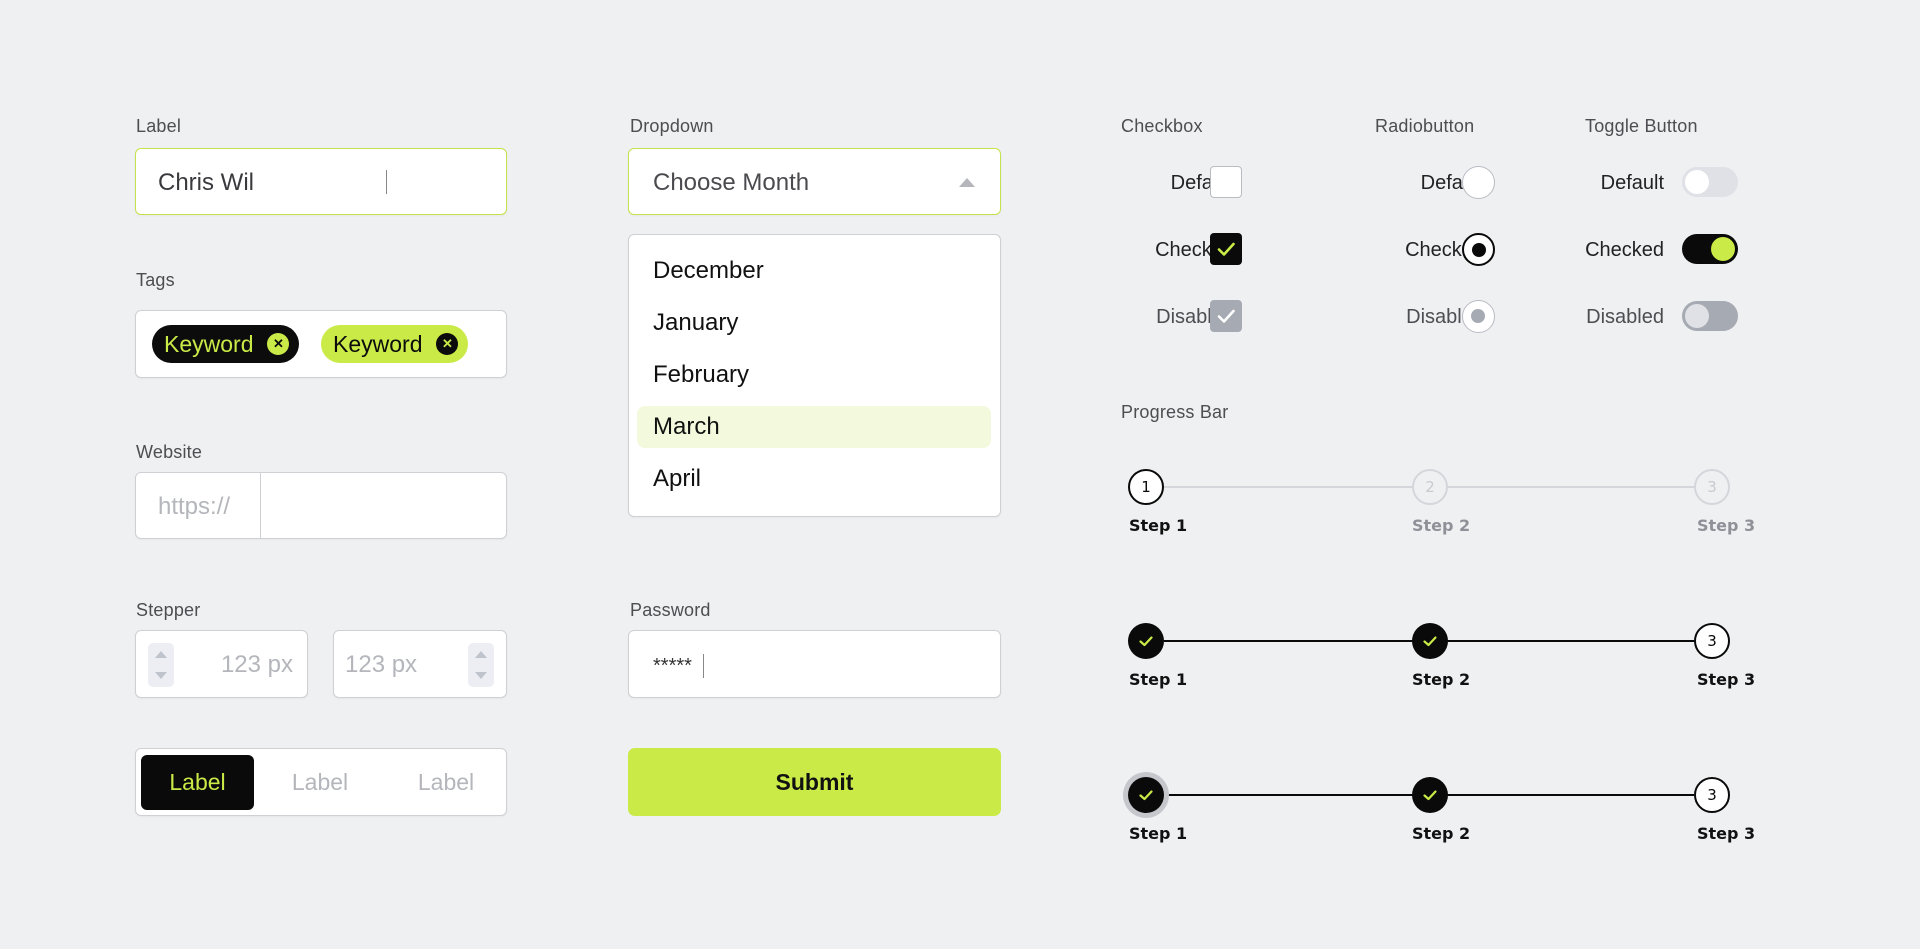 The image size is (1920, 949). Describe the element at coordinates (155, 280) in the screenshot. I see `tags-label: Tags` at that location.